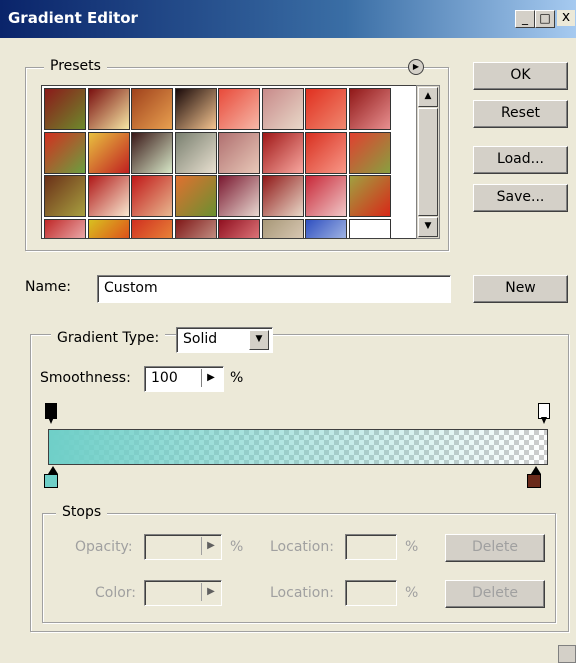  What do you see at coordinates (302, 547) in the screenshot?
I see `opacity-location-label: Location:` at bounding box center [302, 547].